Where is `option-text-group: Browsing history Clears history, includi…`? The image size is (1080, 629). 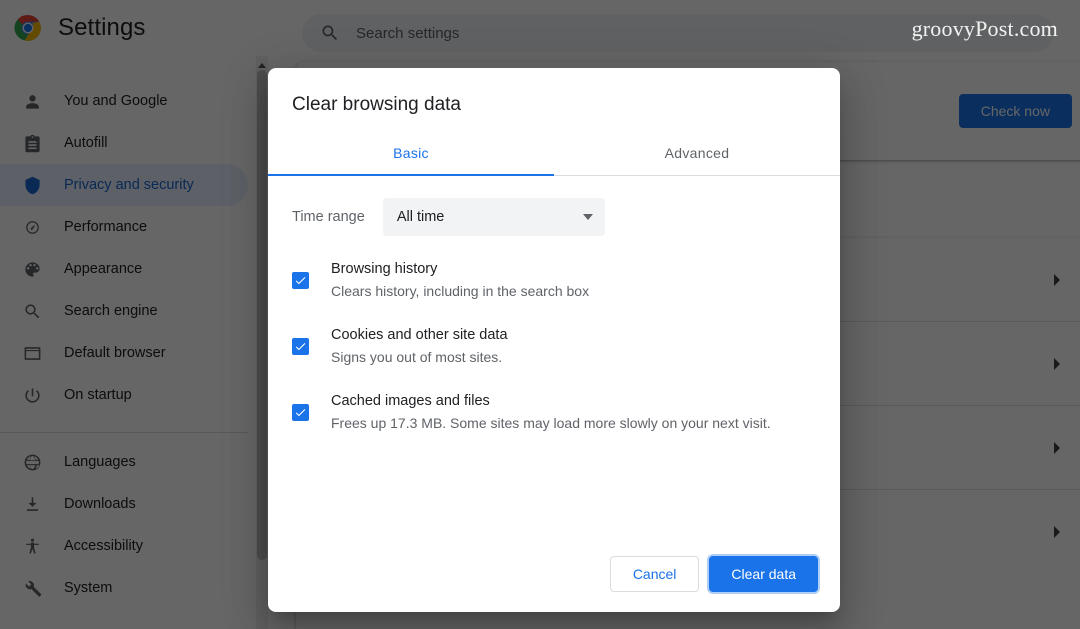 option-text-group: Browsing history Clears history, includi… is located at coordinates (573, 280).